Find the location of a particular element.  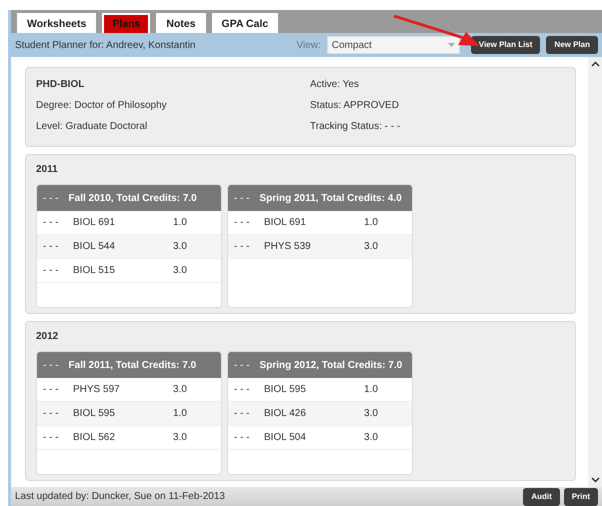

view-dropdown: Compact is located at coordinates (393, 45).